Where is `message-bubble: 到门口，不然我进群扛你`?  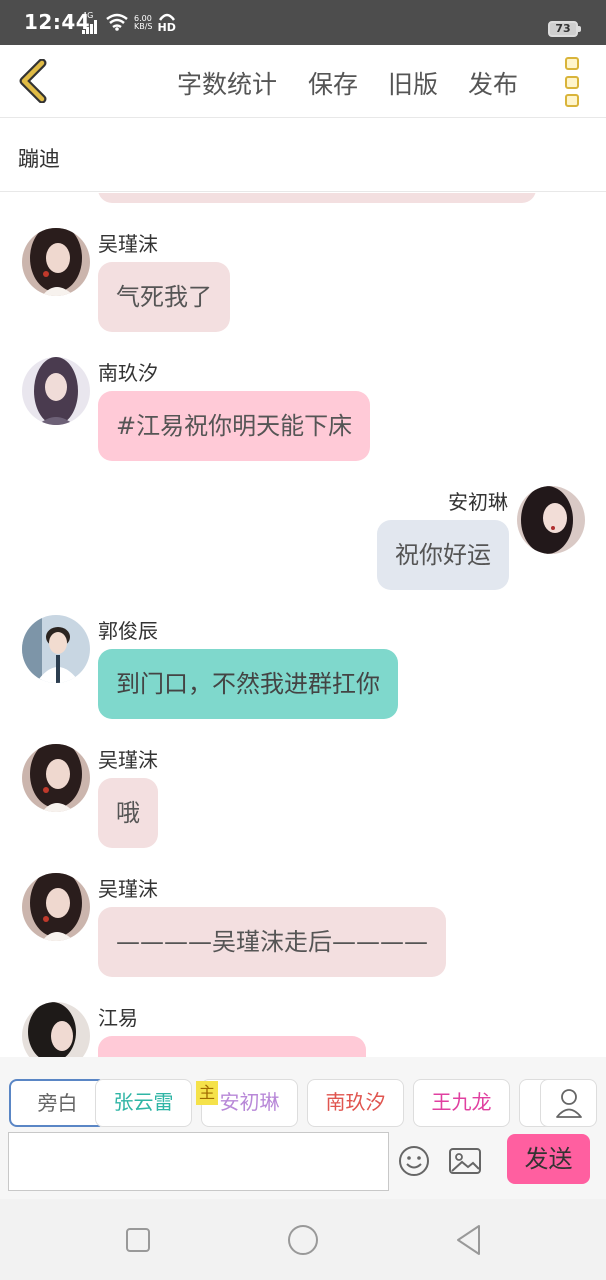 message-bubble: 到门口，不然我进群扛你 is located at coordinates (248, 684).